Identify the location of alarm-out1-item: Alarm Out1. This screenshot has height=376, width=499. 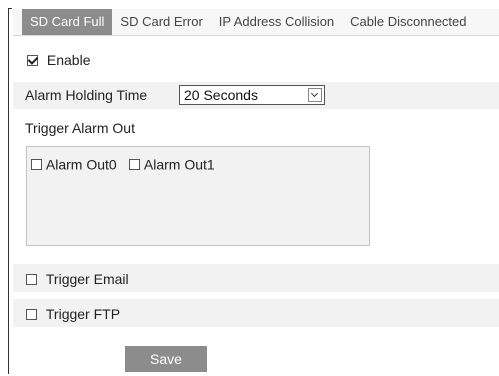
(172, 163).